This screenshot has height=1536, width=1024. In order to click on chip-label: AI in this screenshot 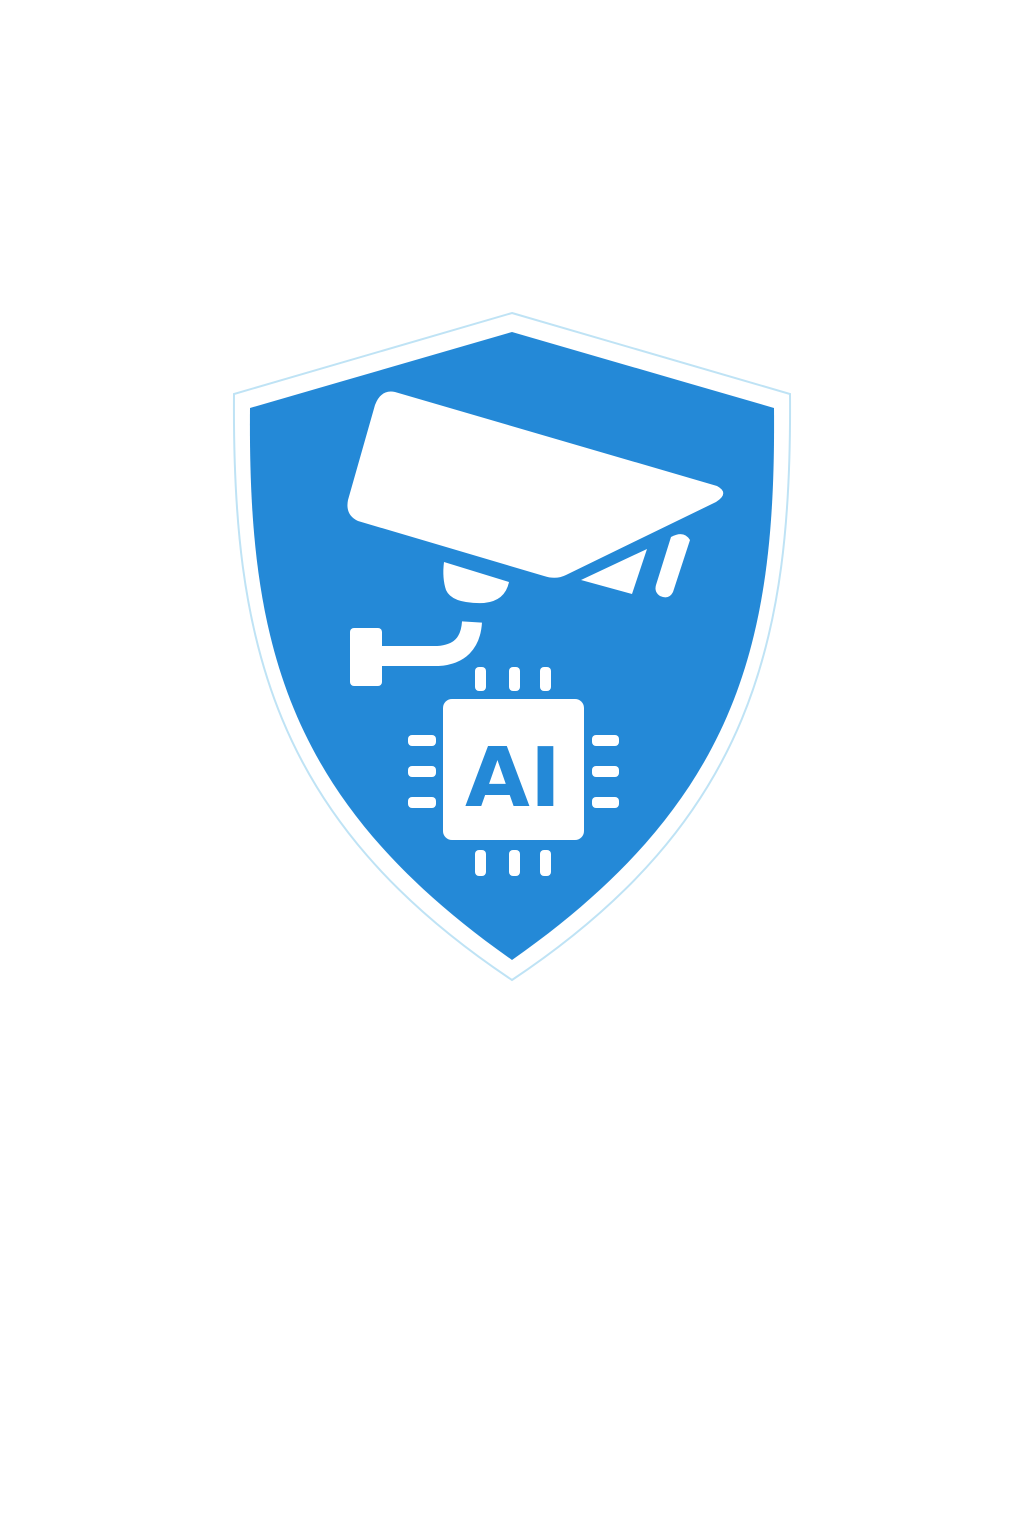, I will do `click(513, 778)`.